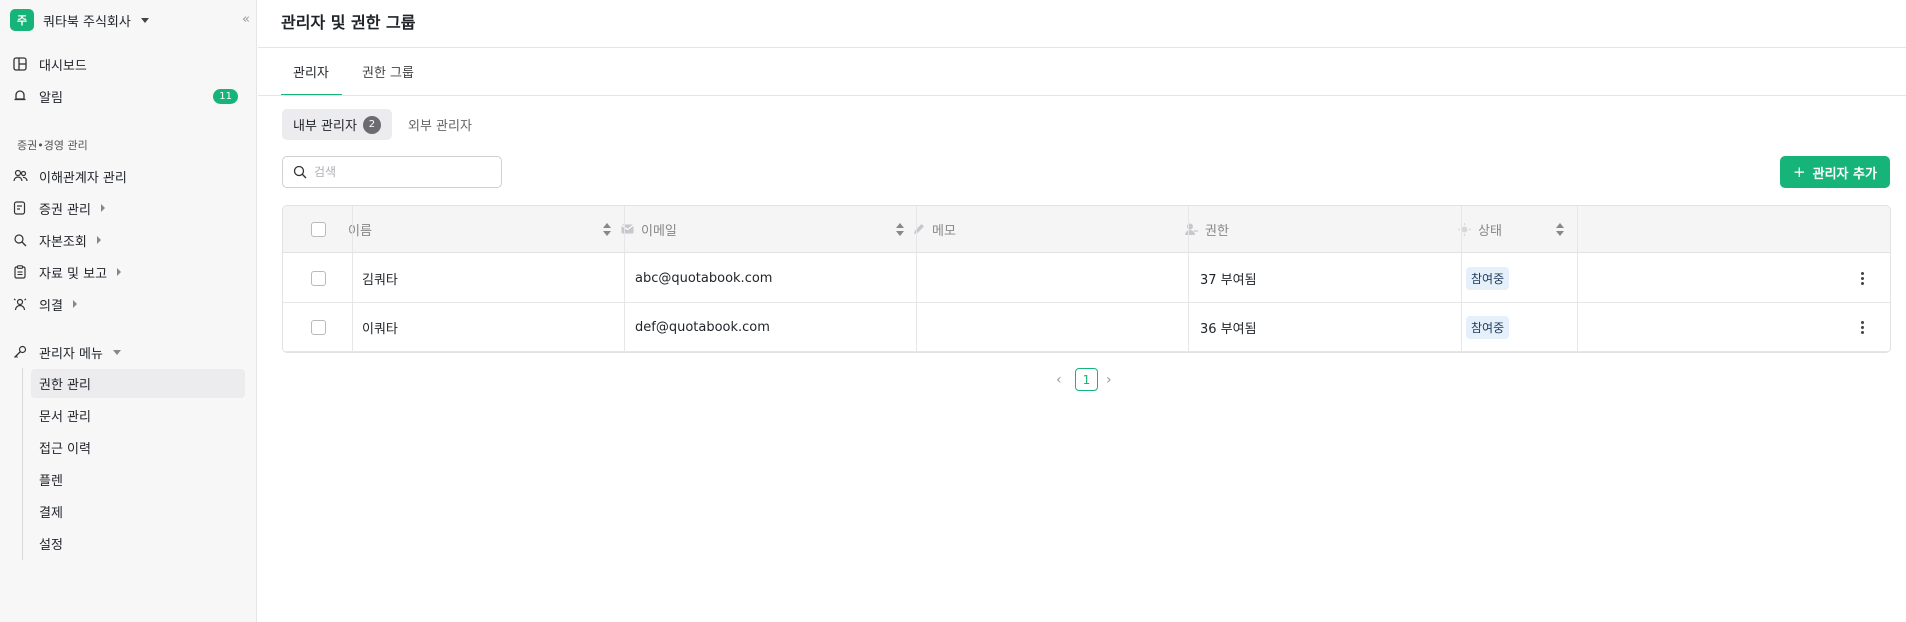 This screenshot has width=1906, height=622. Describe the element at coordinates (22, 464) in the screenshot. I see `submenu-divider` at that location.